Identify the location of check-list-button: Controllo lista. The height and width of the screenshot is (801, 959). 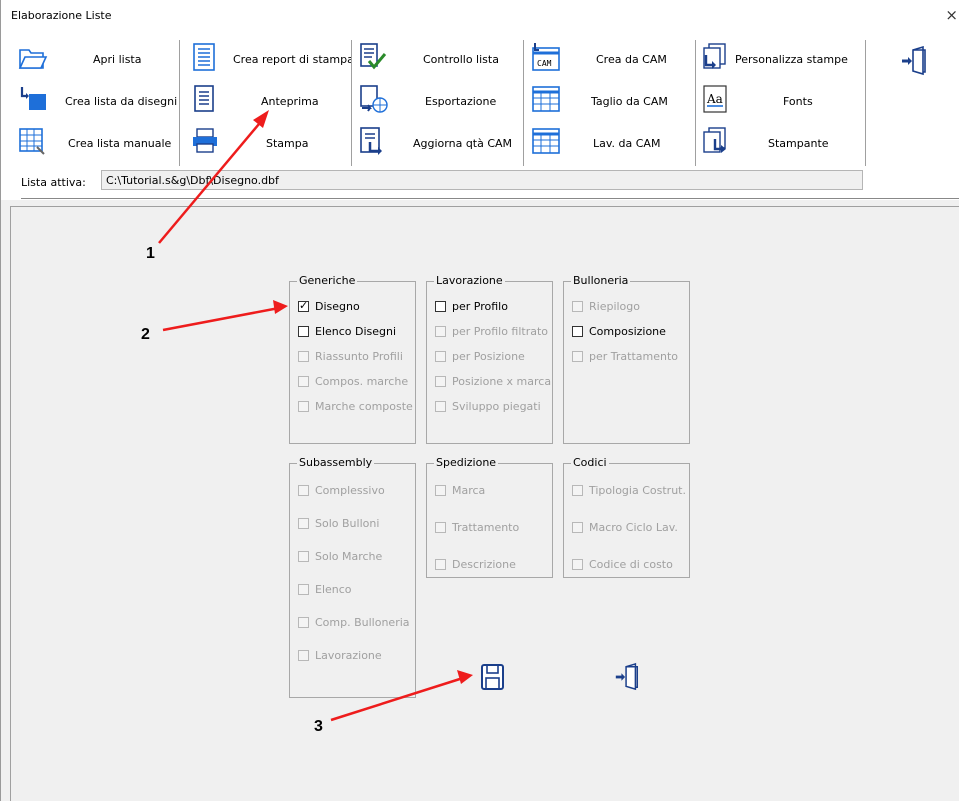
(439, 62).